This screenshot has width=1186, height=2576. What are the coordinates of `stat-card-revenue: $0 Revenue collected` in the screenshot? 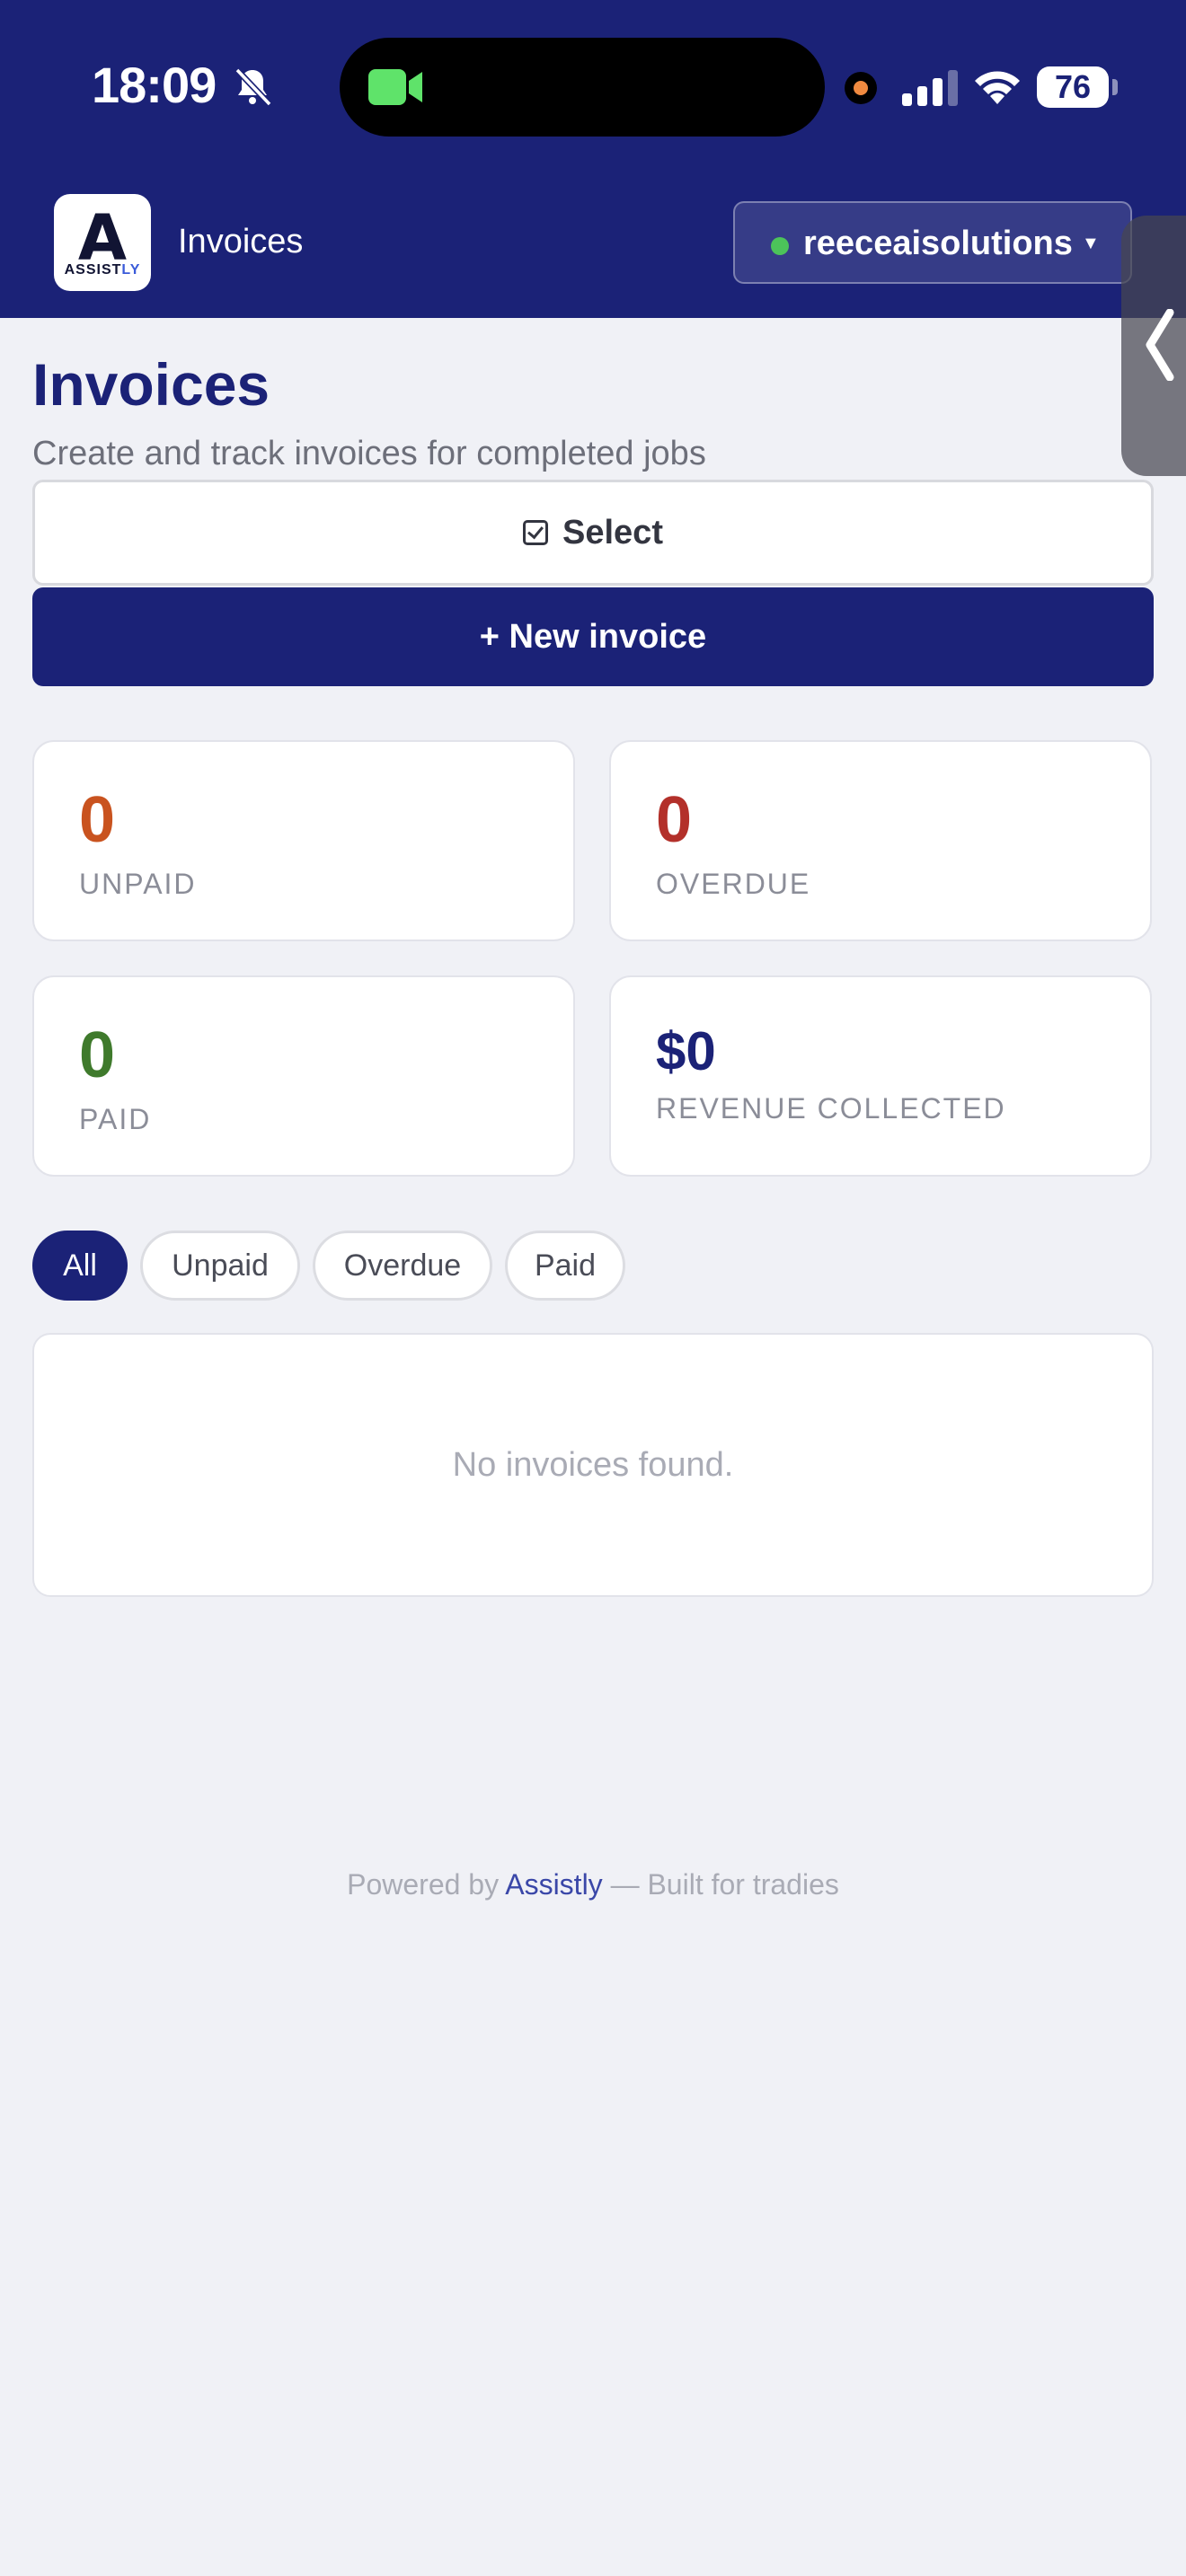 It's located at (880, 1076).